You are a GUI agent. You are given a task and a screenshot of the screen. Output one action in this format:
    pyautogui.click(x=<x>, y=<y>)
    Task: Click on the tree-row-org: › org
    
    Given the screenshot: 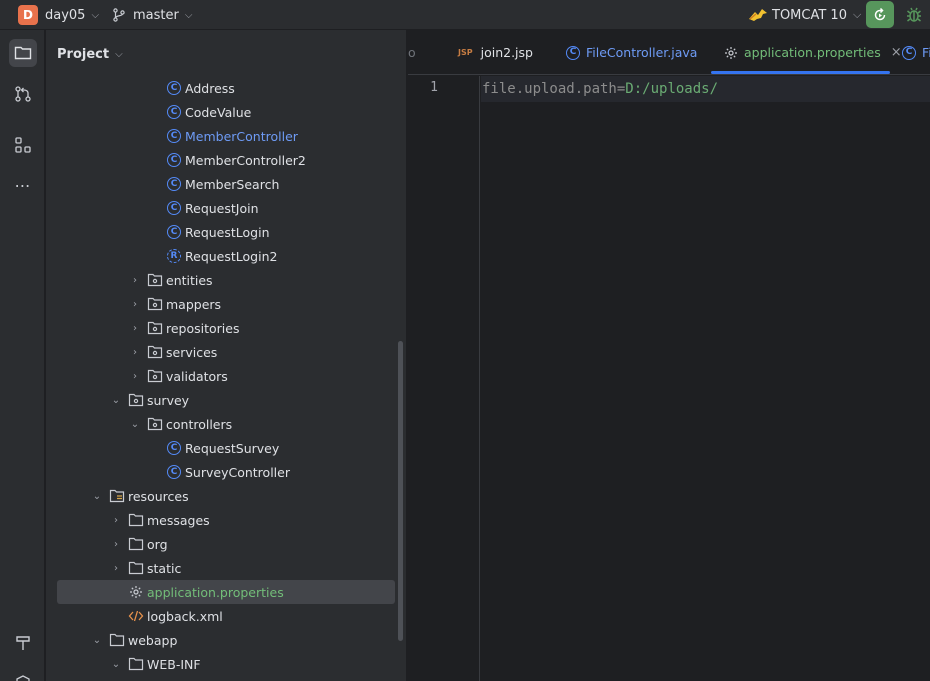 What is the action you would take?
    pyautogui.click(x=226, y=544)
    